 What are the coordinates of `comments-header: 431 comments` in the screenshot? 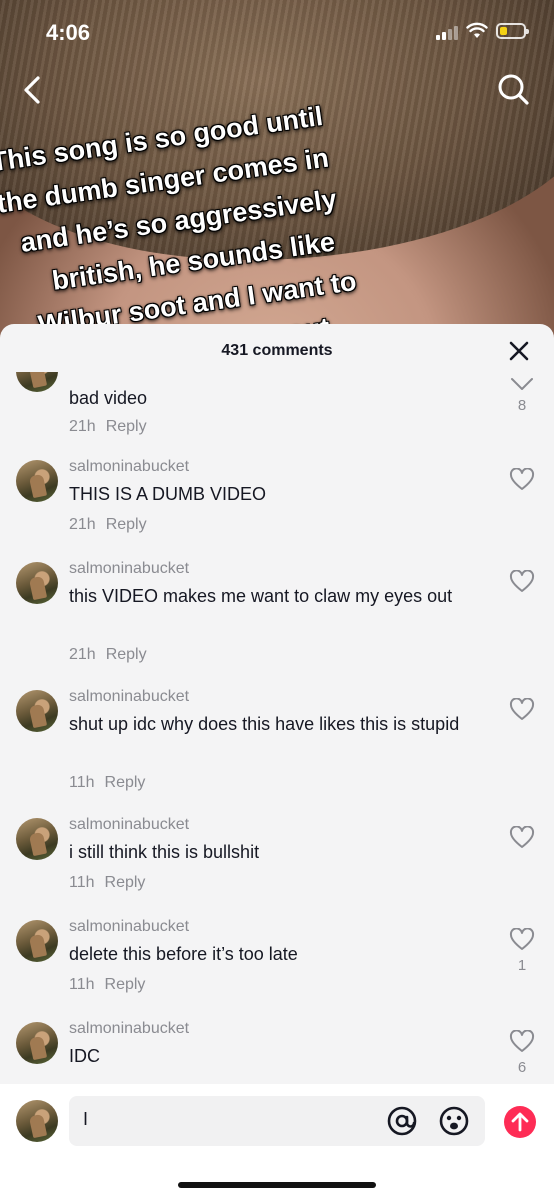 It's located at (277, 350).